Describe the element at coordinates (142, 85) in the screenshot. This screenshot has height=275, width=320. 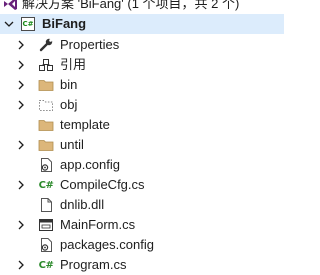
I see `tree-row-bin: bin` at that location.